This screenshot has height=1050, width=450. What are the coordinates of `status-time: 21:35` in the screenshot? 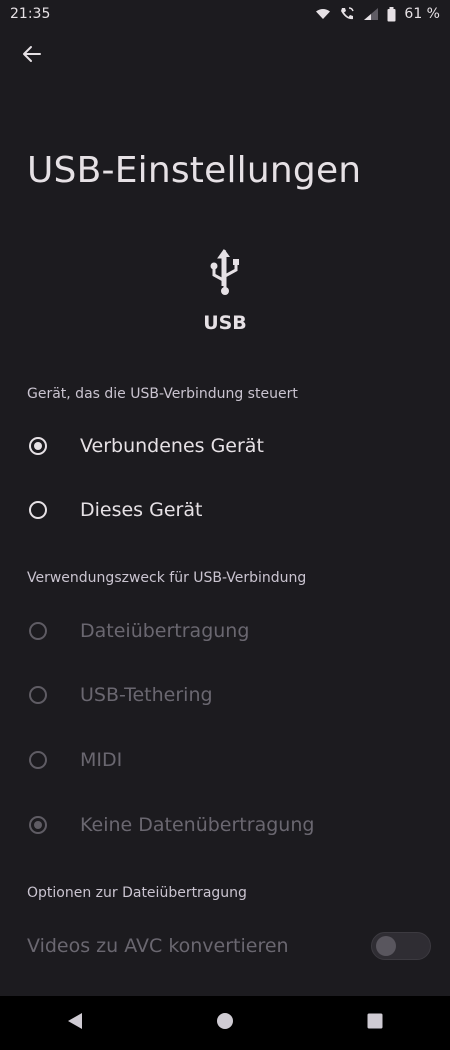 It's located at (30, 14).